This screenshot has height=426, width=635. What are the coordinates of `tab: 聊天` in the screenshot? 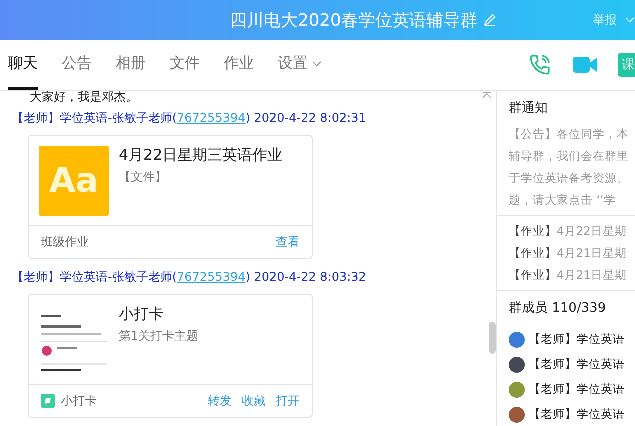 It's located at (23, 65).